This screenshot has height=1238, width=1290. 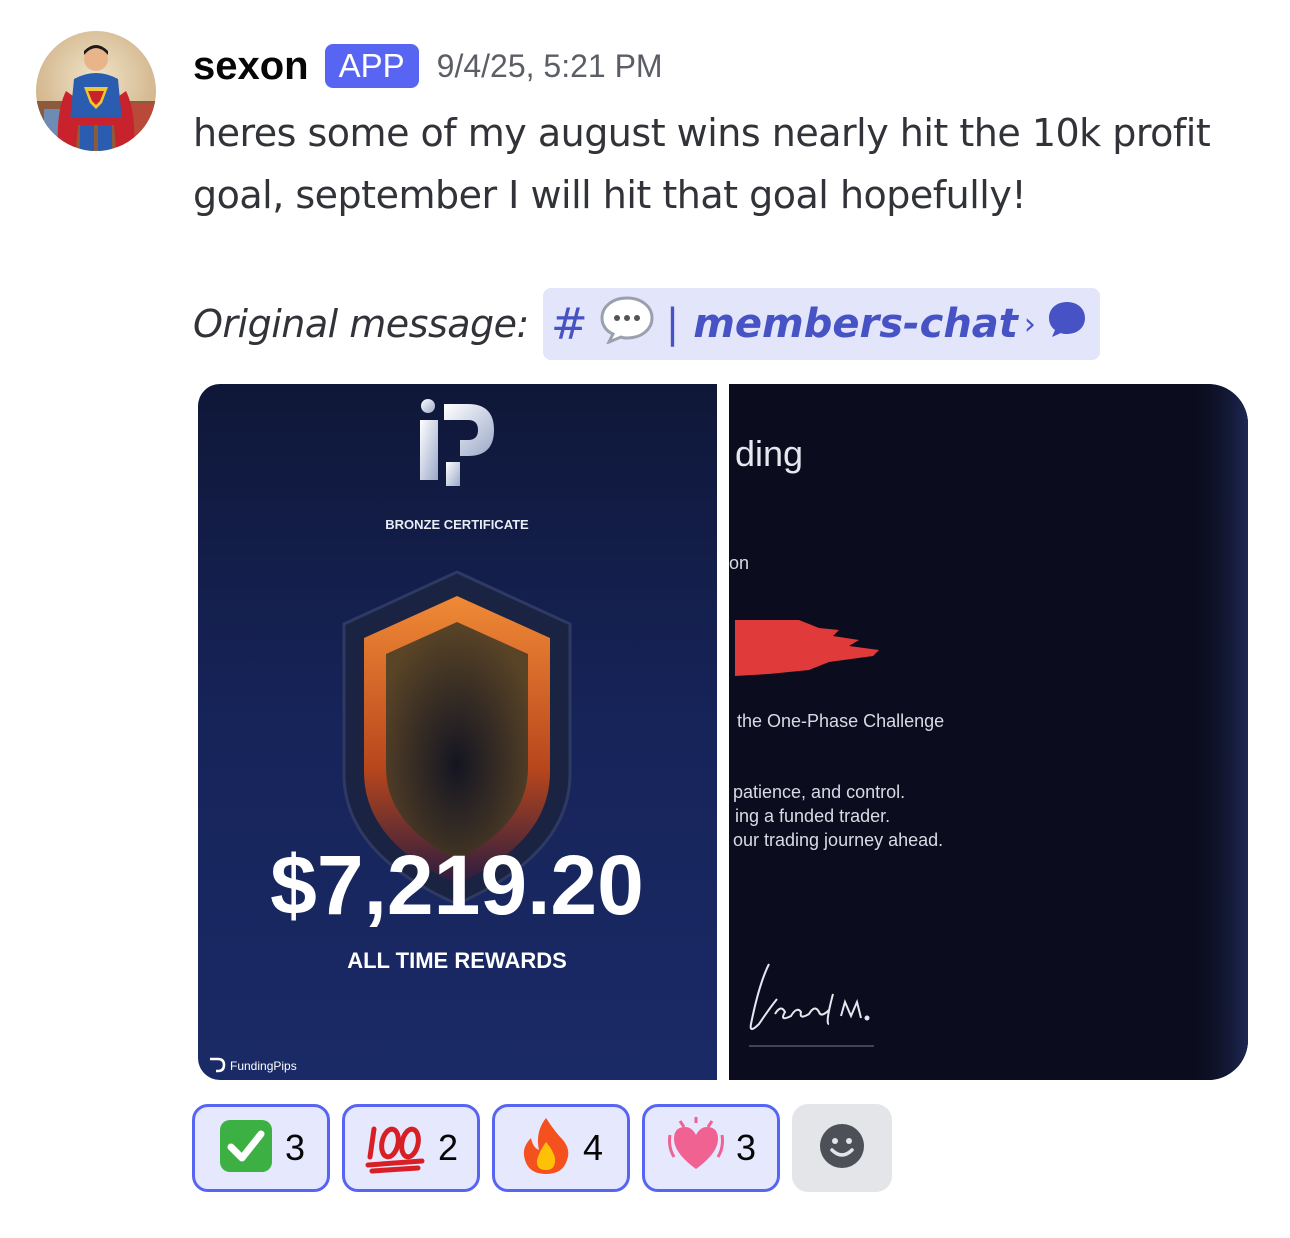 I want to click on channel-mention: # | members-chat ›, so click(x=821, y=324).